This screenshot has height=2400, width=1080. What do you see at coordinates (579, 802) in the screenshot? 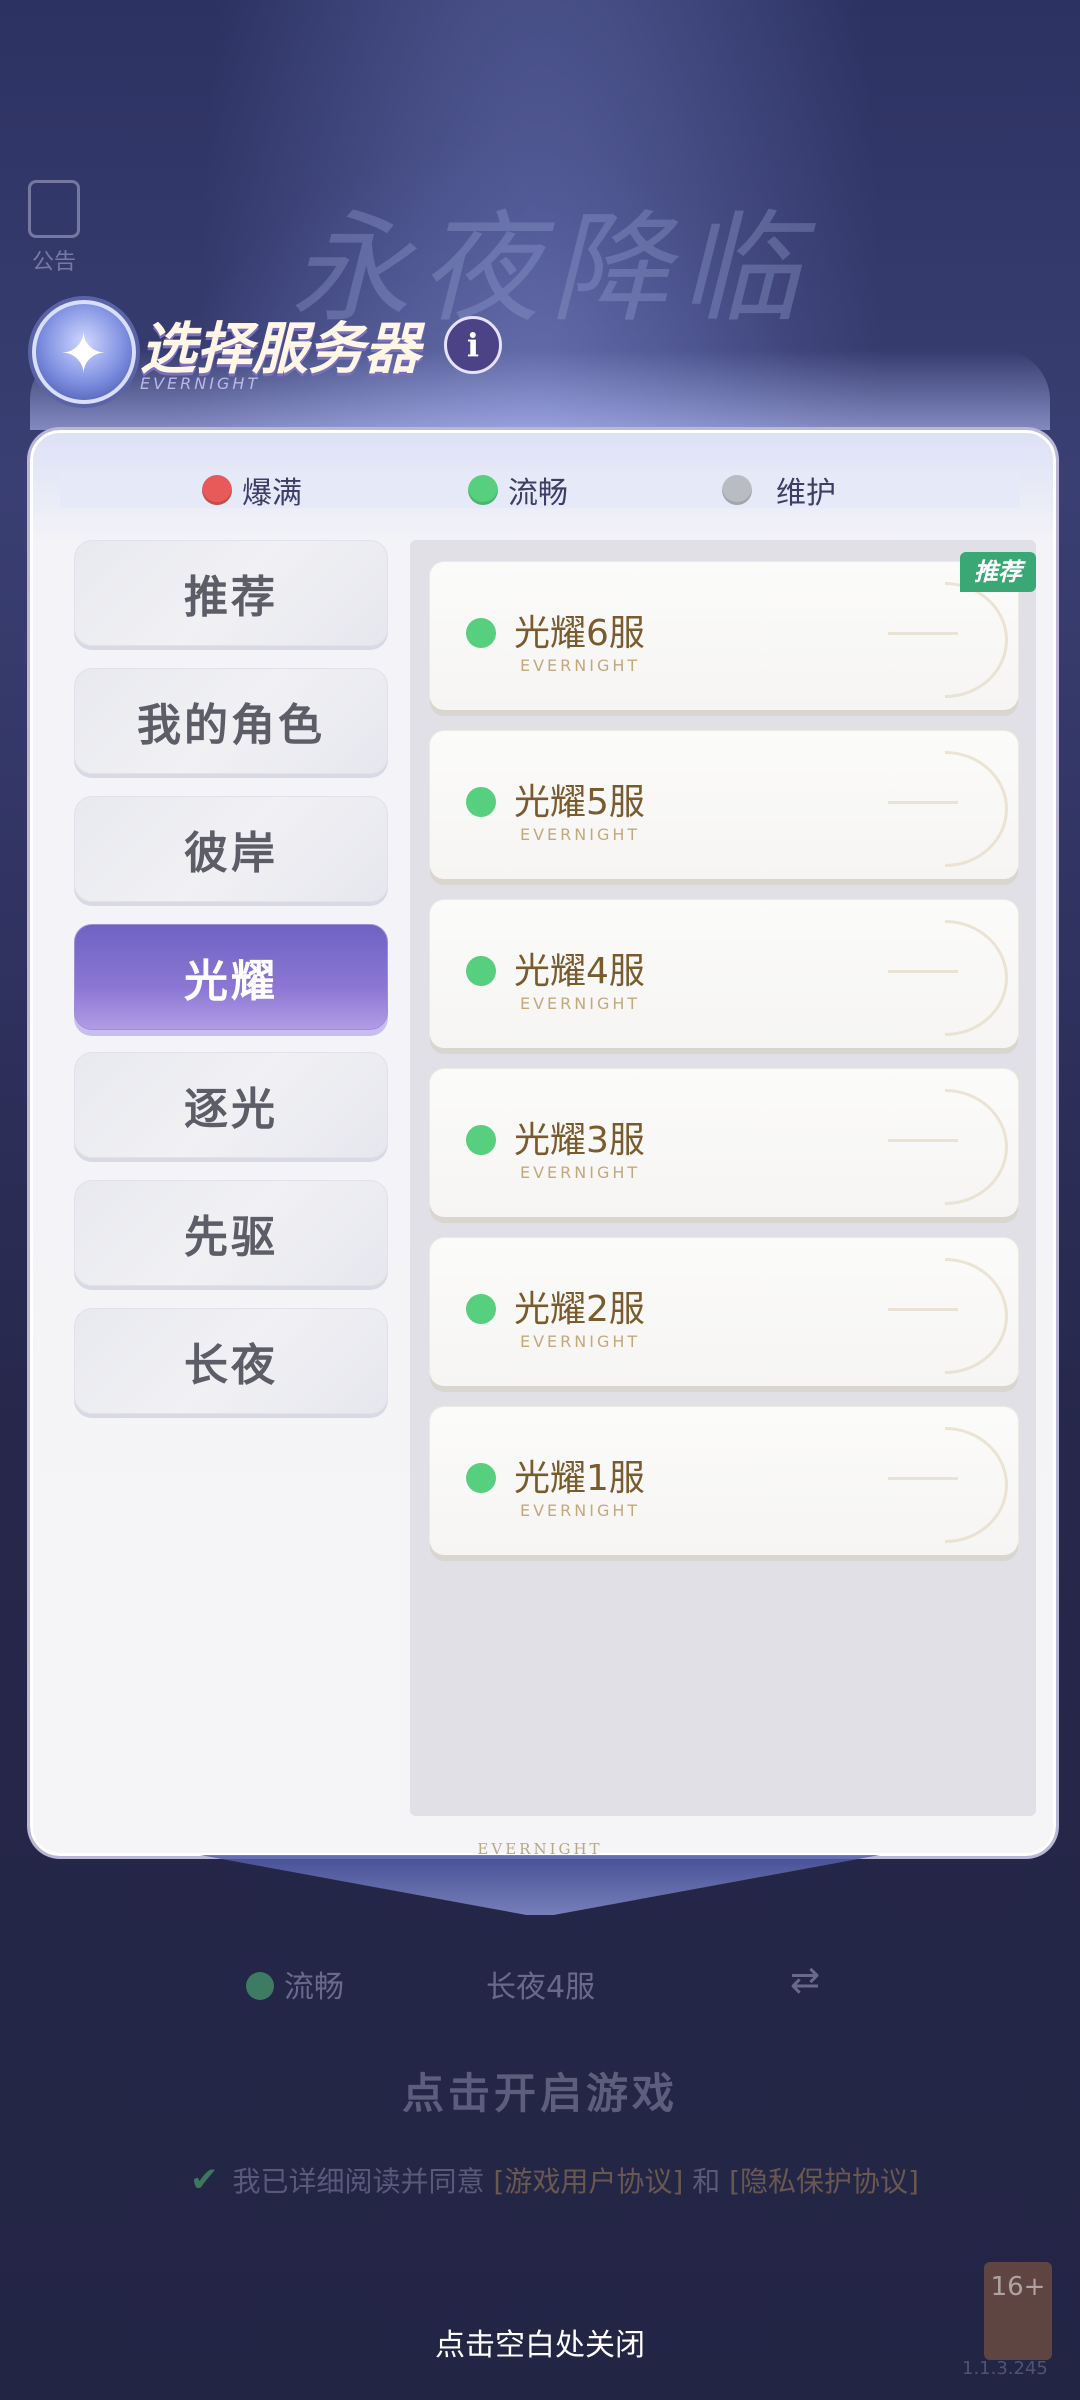
I see `server-name: 光耀5服` at bounding box center [579, 802].